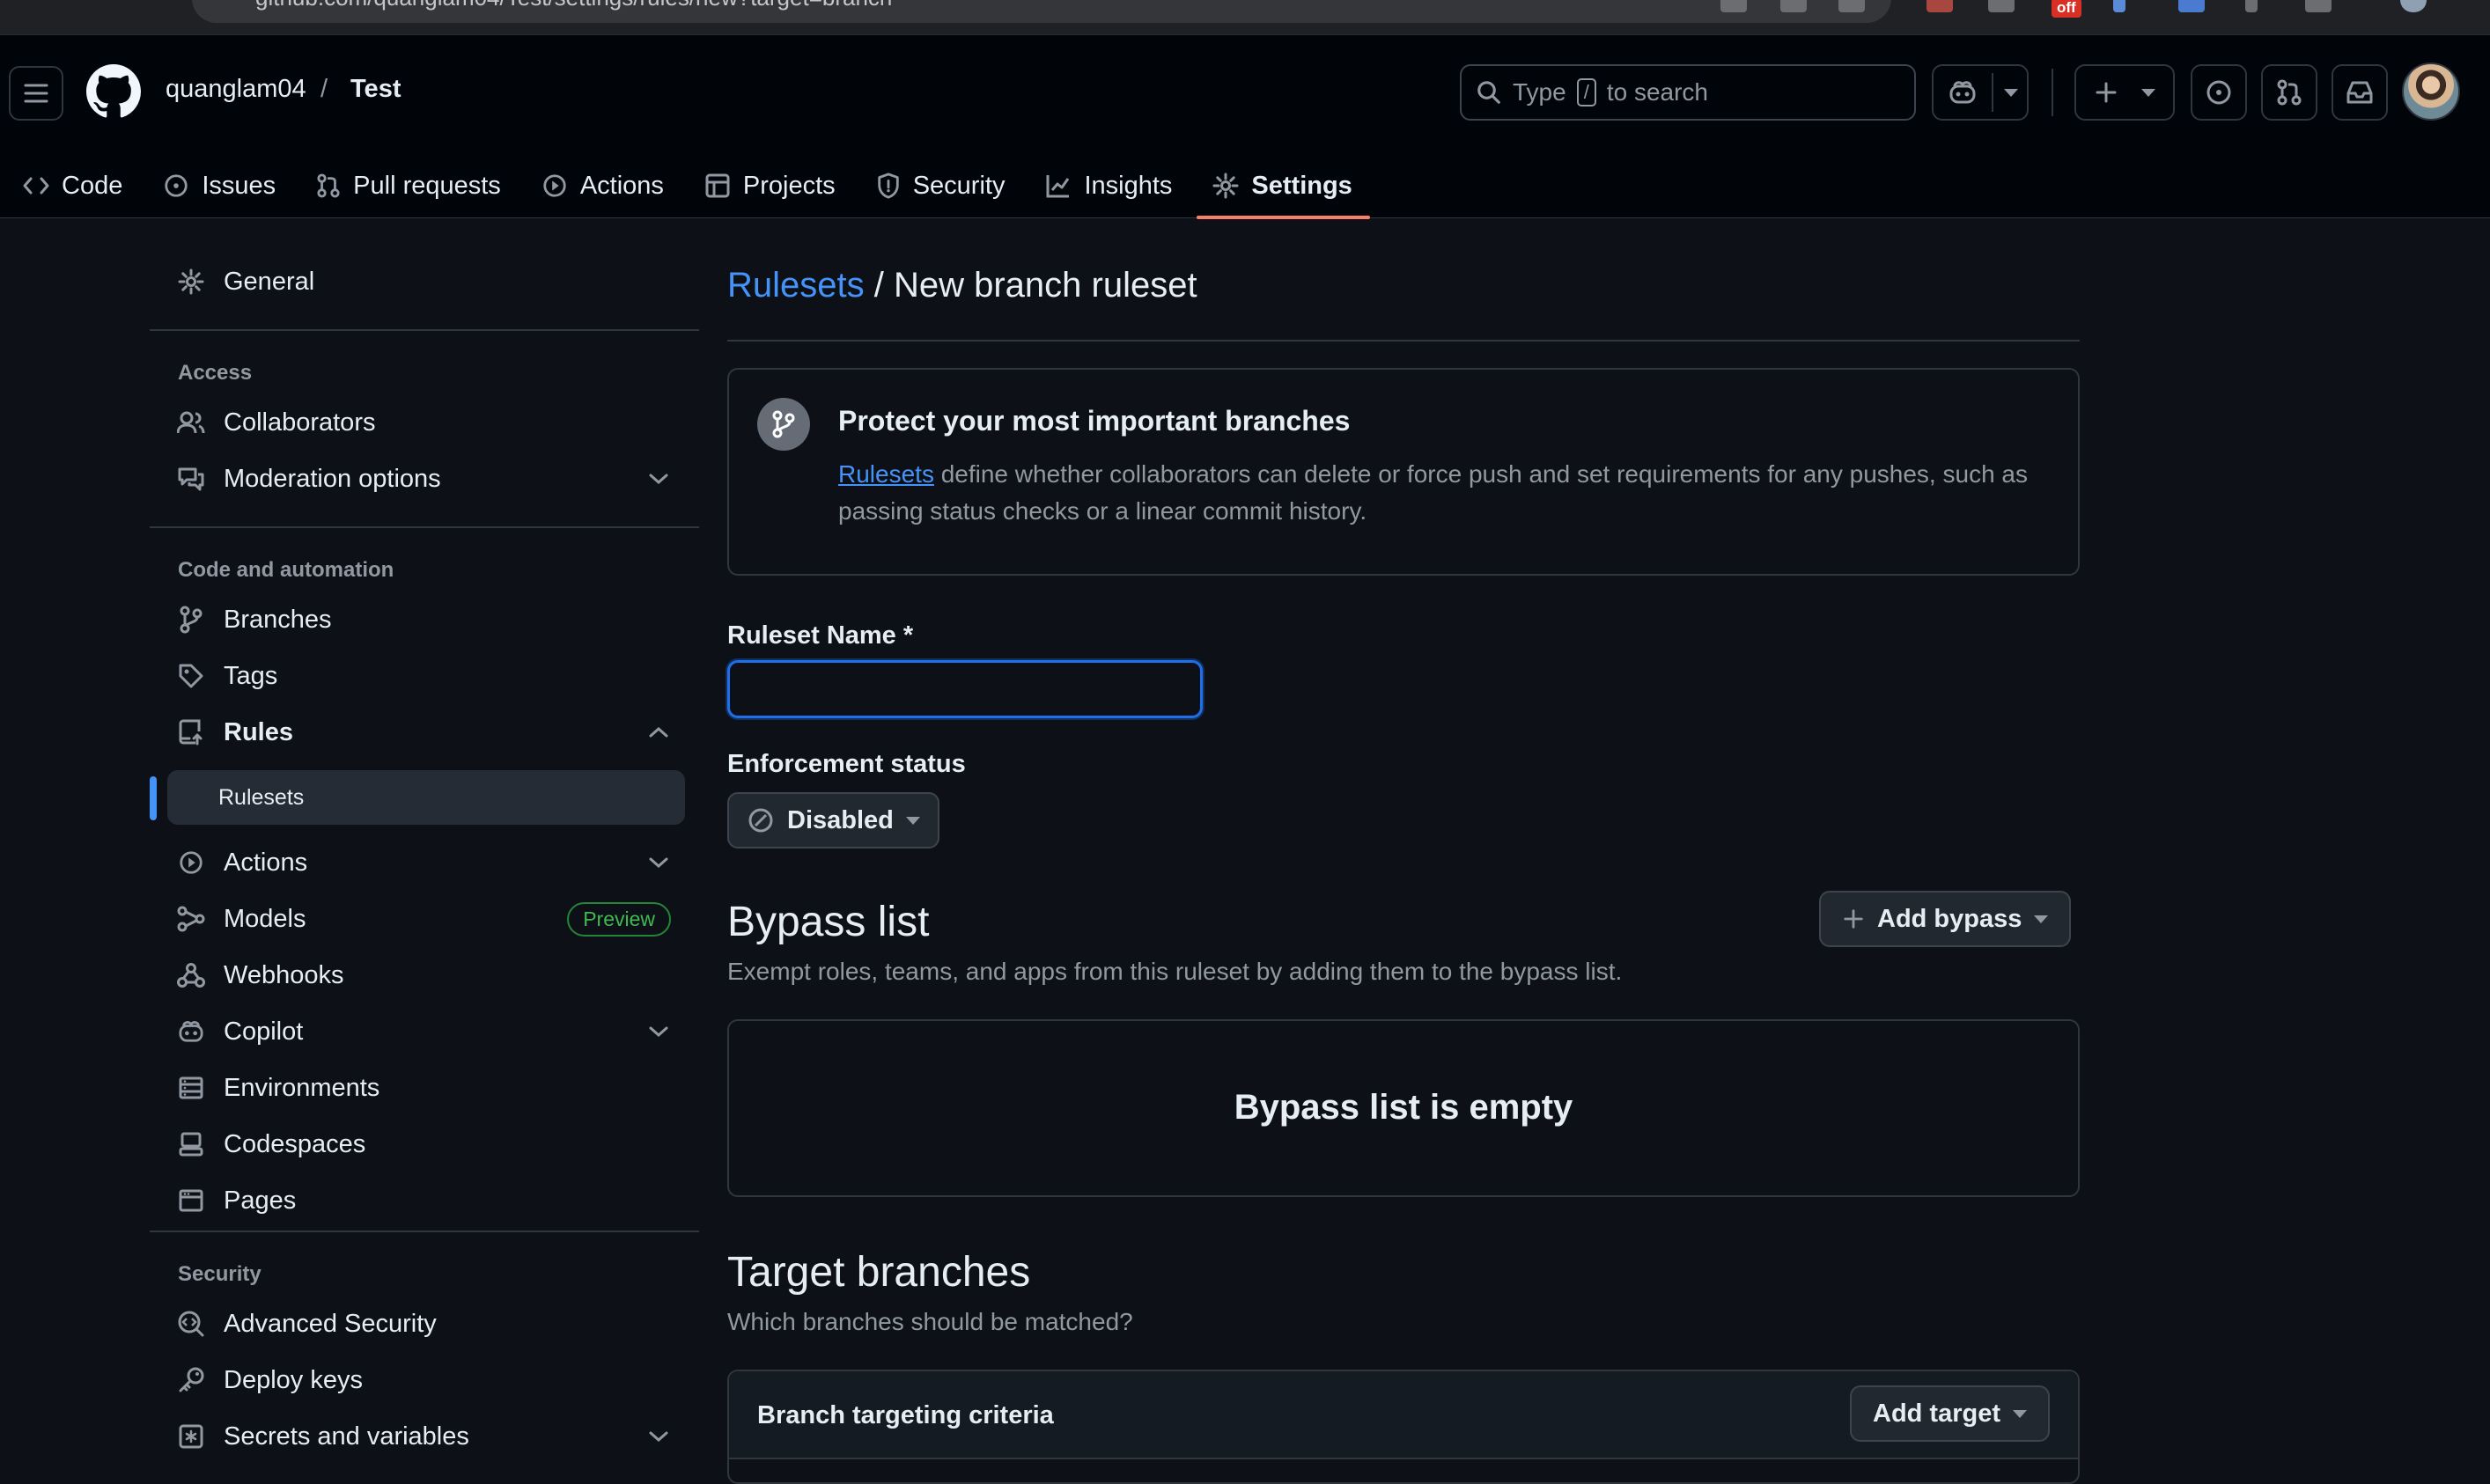 This screenshot has height=1484, width=2490. I want to click on sidebar-item-moderation: Moderation options, so click(425, 479).